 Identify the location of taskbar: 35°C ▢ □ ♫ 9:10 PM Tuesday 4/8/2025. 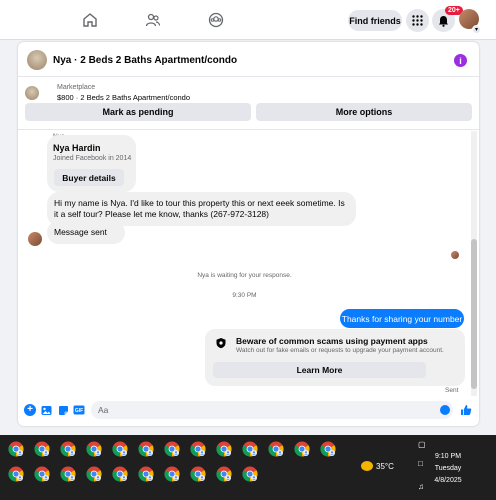
(248, 467).